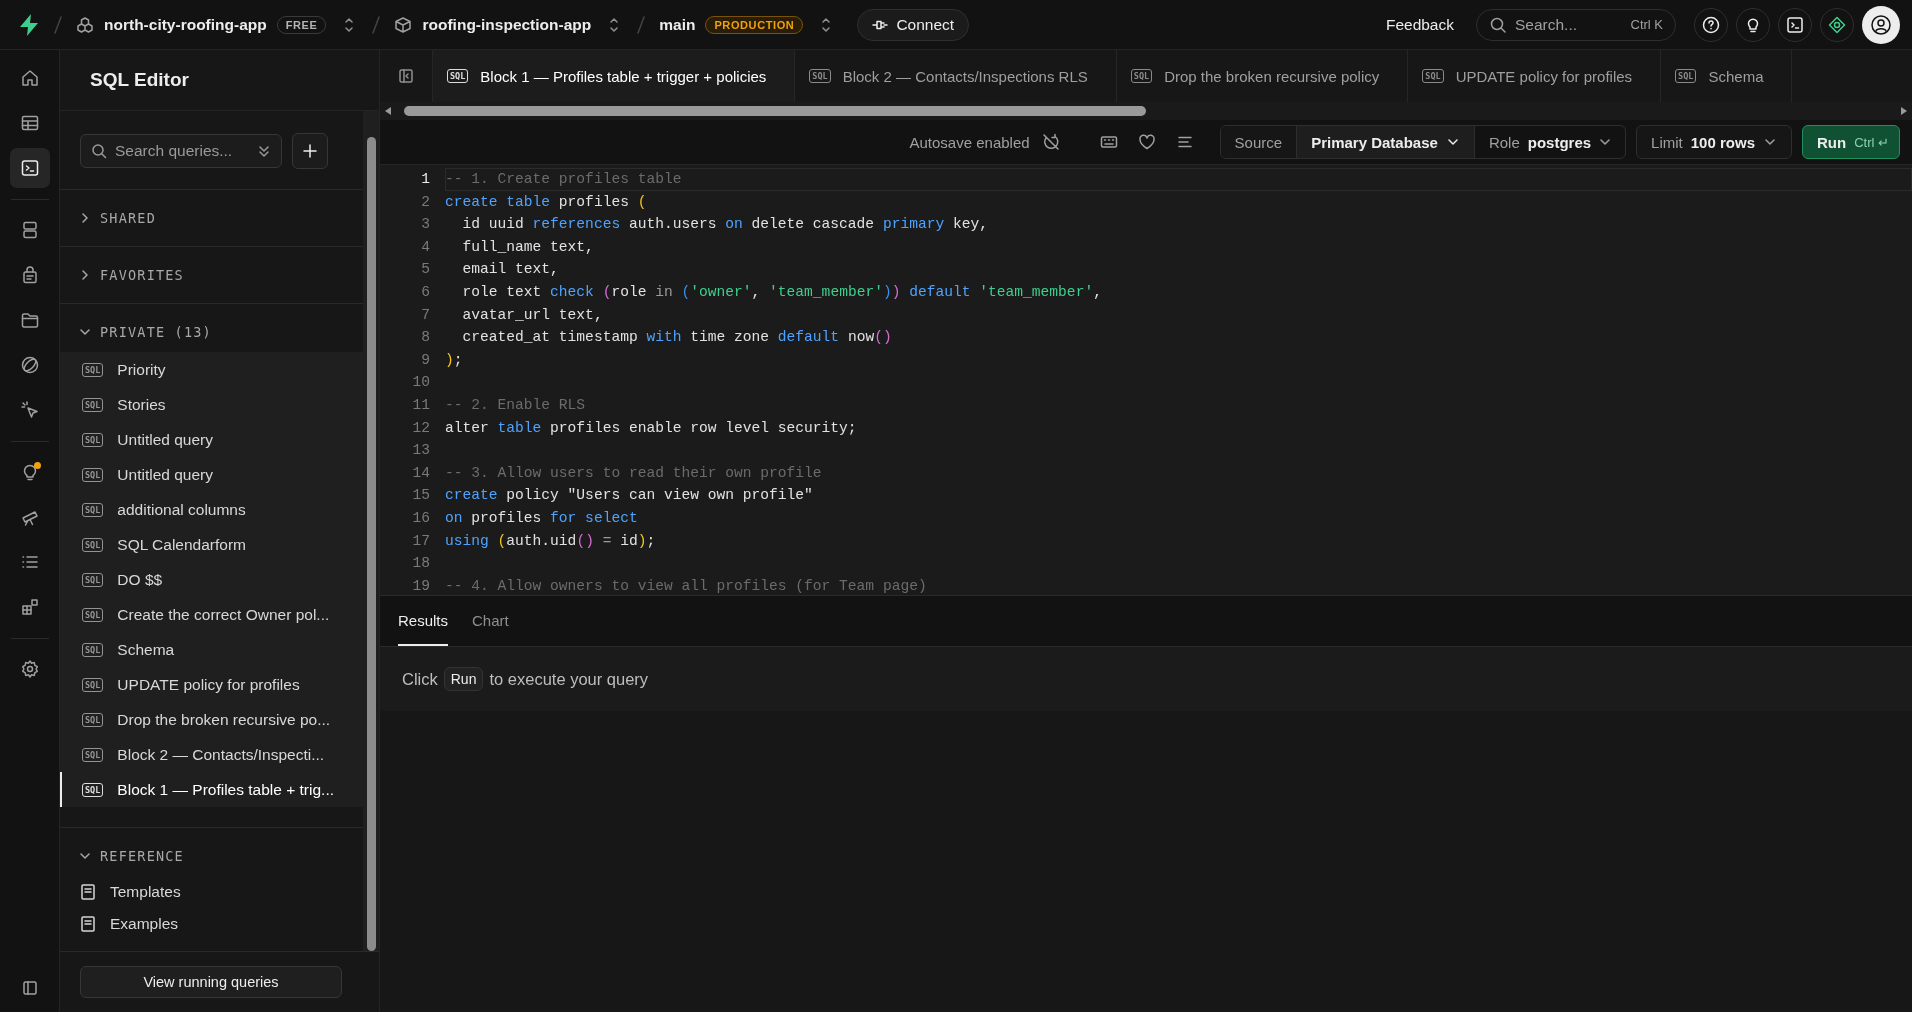 The height and width of the screenshot is (1012, 1912). What do you see at coordinates (725, 225) in the screenshot?
I see `code-line: id uuid references auth.users on delete cascade primary key,` at bounding box center [725, 225].